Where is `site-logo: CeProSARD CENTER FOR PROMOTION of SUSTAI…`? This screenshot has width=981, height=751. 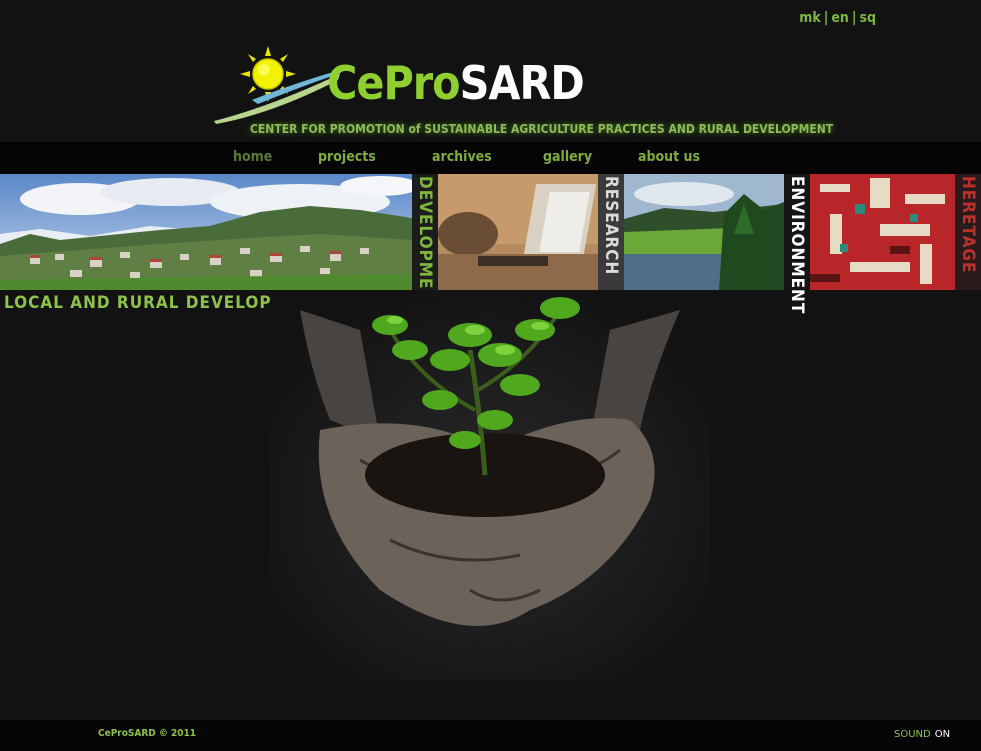 site-logo: CeProSARD CENTER FOR PROMOTION of SUSTAI… is located at coordinates (522, 88).